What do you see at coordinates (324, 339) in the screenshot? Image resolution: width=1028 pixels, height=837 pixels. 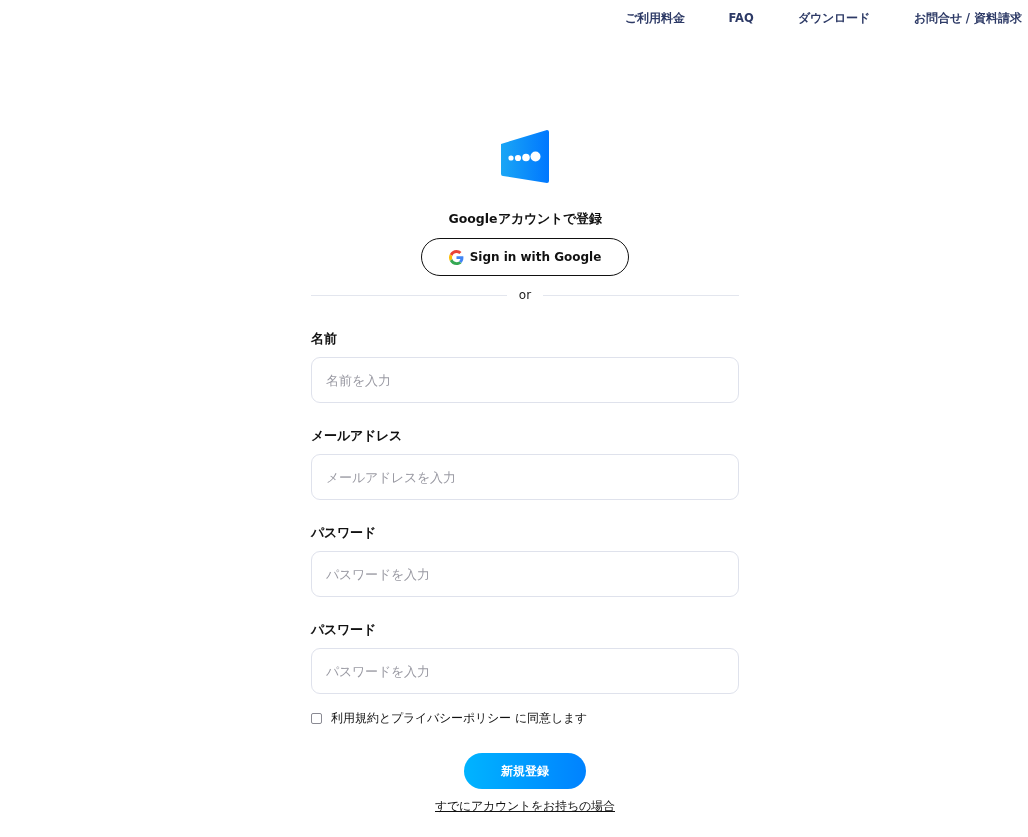 I see `field-label: 名前` at bounding box center [324, 339].